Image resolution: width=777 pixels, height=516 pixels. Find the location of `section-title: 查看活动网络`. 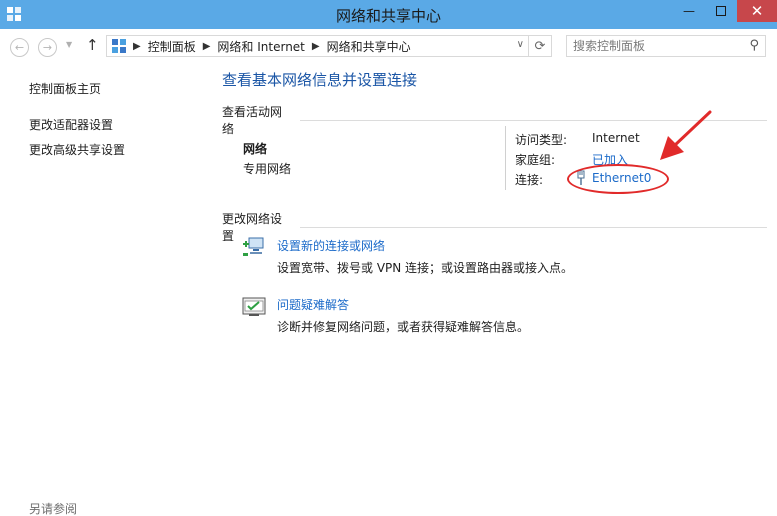

section-title: 查看活动网络 is located at coordinates (252, 120).